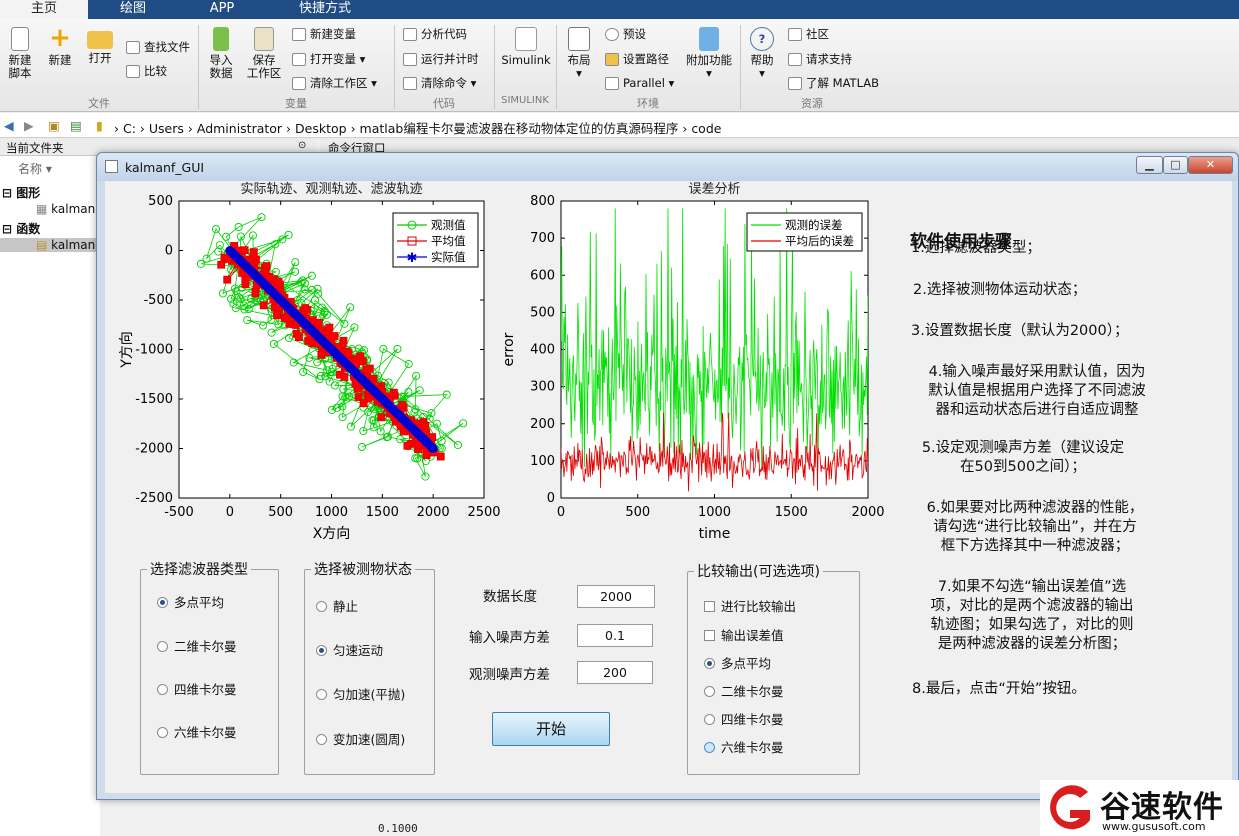 This screenshot has width=1239, height=836. What do you see at coordinates (744, 634) in the screenshot?
I see `error-output-checkbox: 输出误差值` at bounding box center [744, 634].